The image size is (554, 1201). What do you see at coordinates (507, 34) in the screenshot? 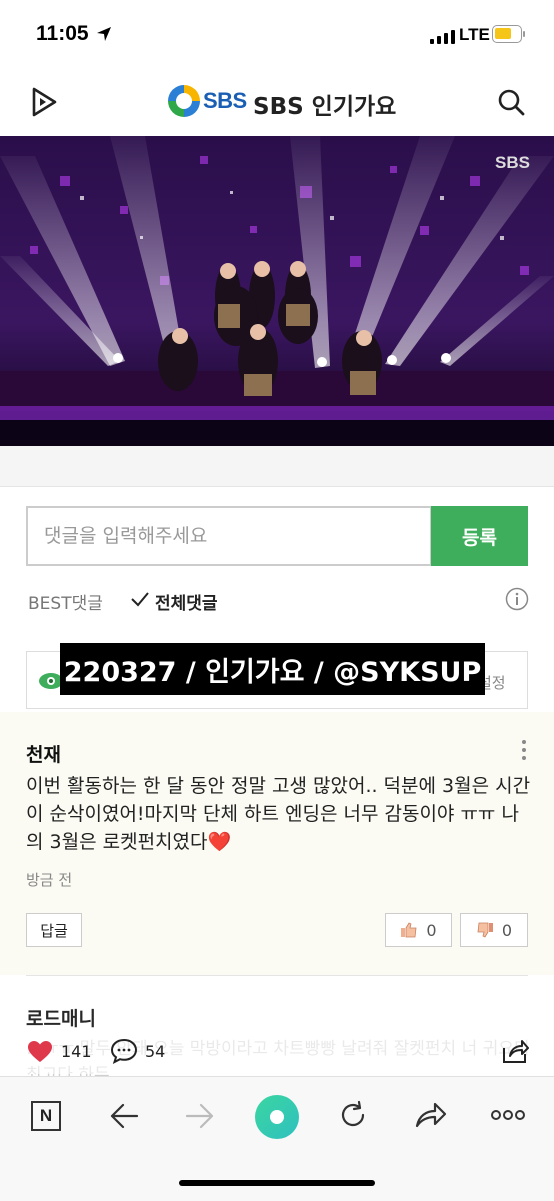
I see `battery-icon` at bounding box center [507, 34].